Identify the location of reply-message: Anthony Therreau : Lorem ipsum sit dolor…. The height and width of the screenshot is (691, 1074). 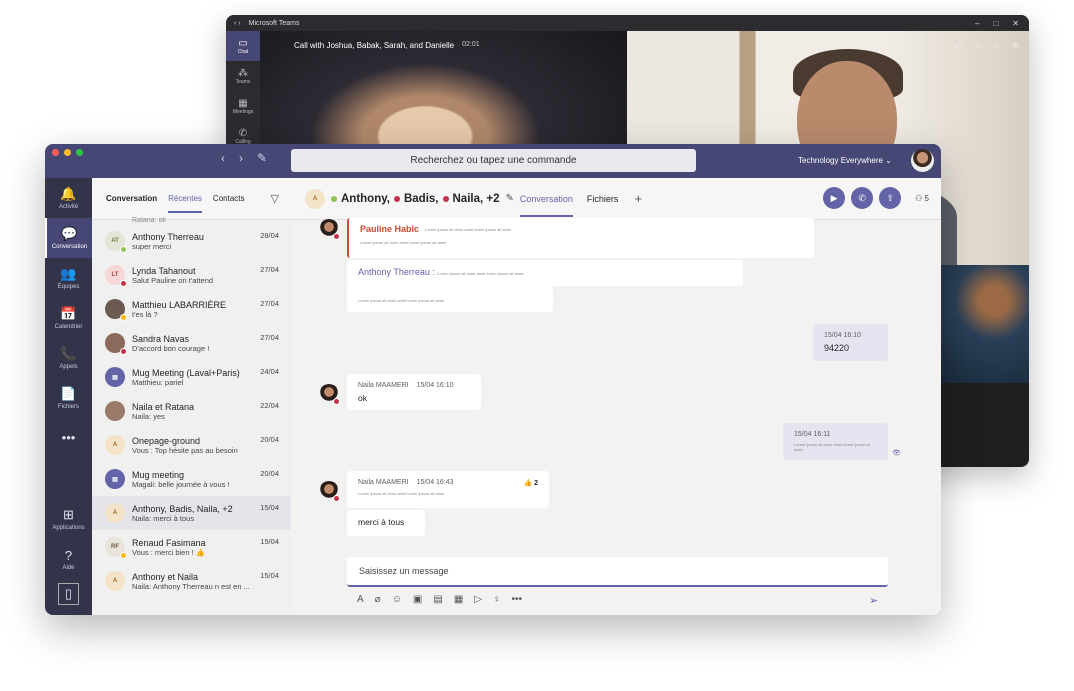
(545, 273).